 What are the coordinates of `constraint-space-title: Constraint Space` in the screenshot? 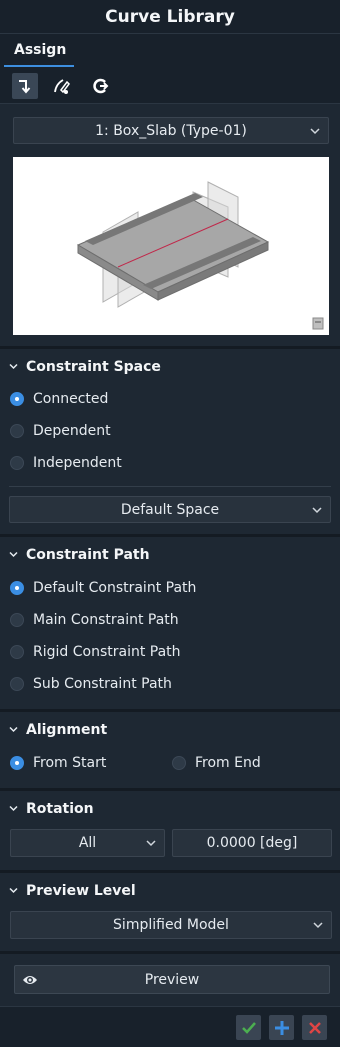 It's located at (93, 367).